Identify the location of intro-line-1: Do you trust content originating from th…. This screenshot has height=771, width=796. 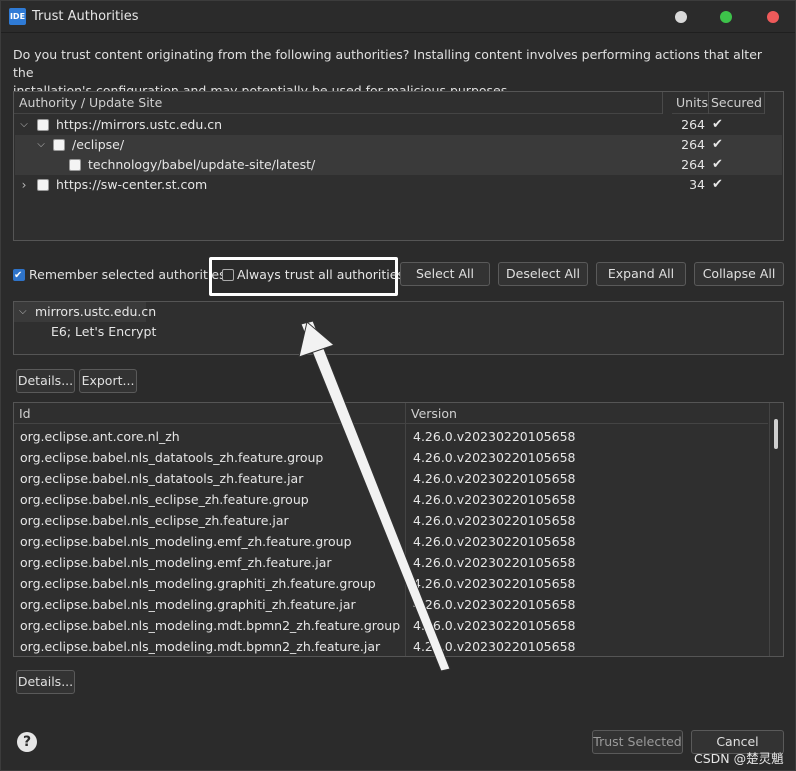
(388, 63).